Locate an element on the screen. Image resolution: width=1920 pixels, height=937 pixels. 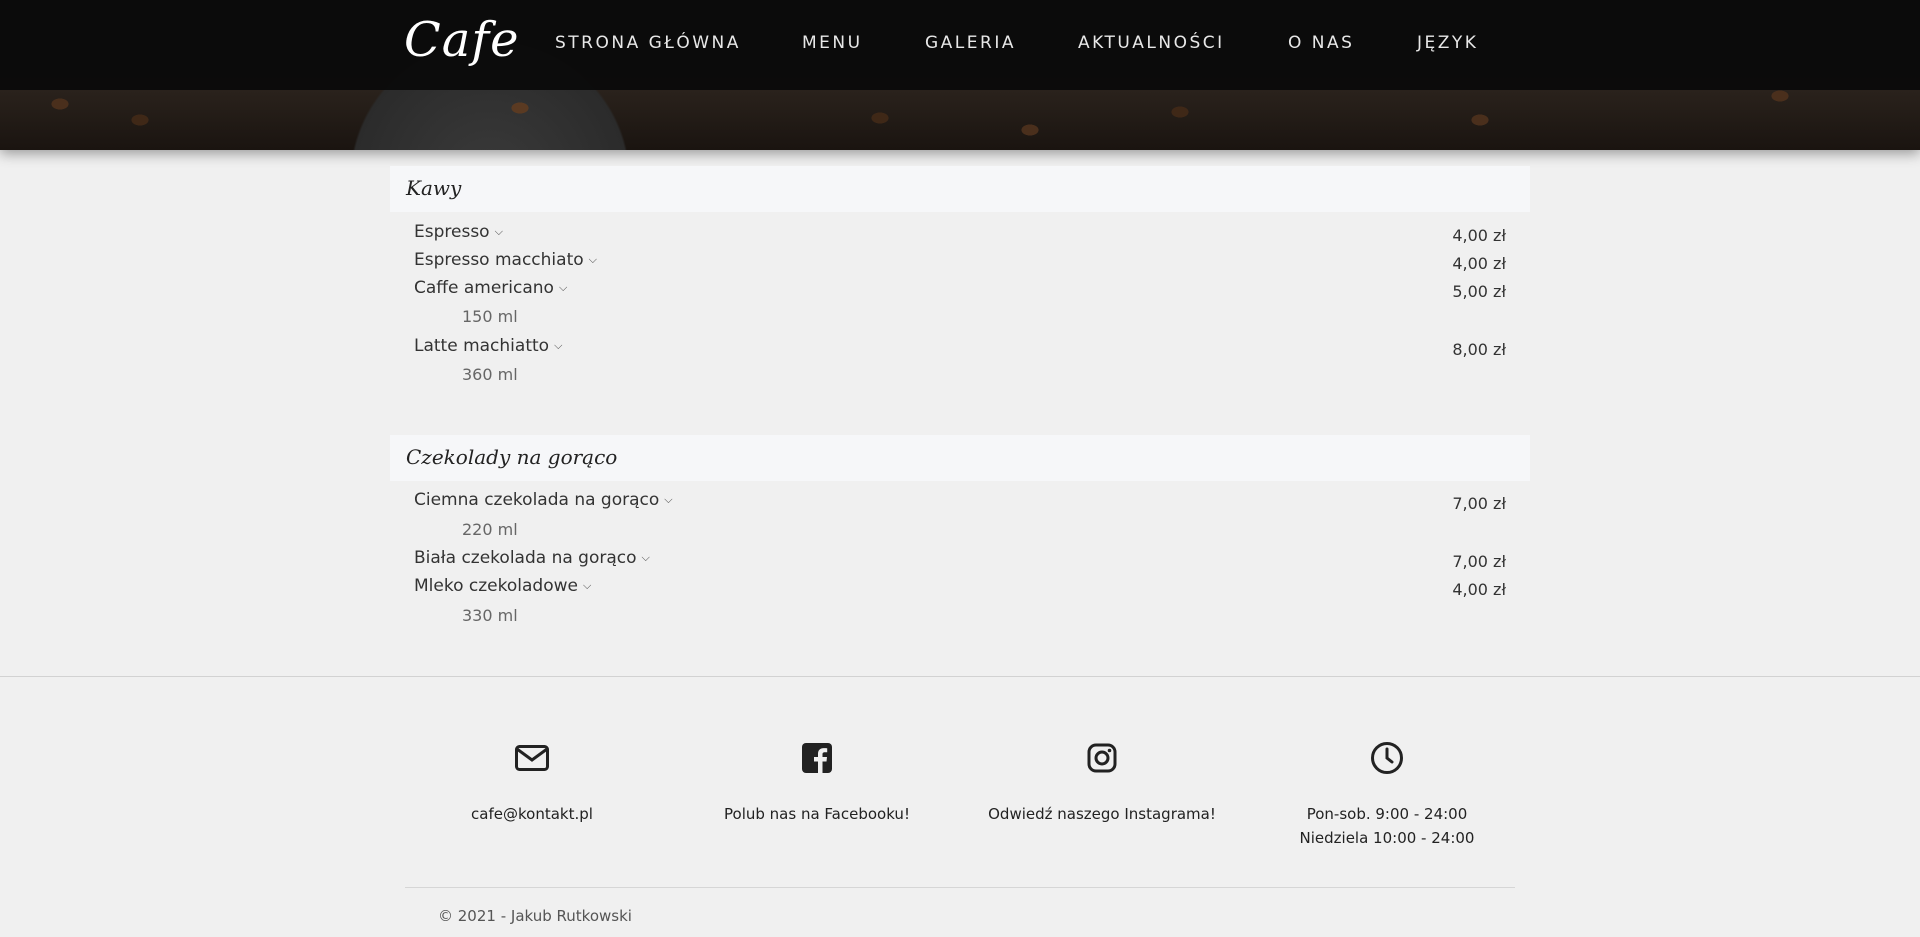
facebook-icon is located at coordinates (817, 758).